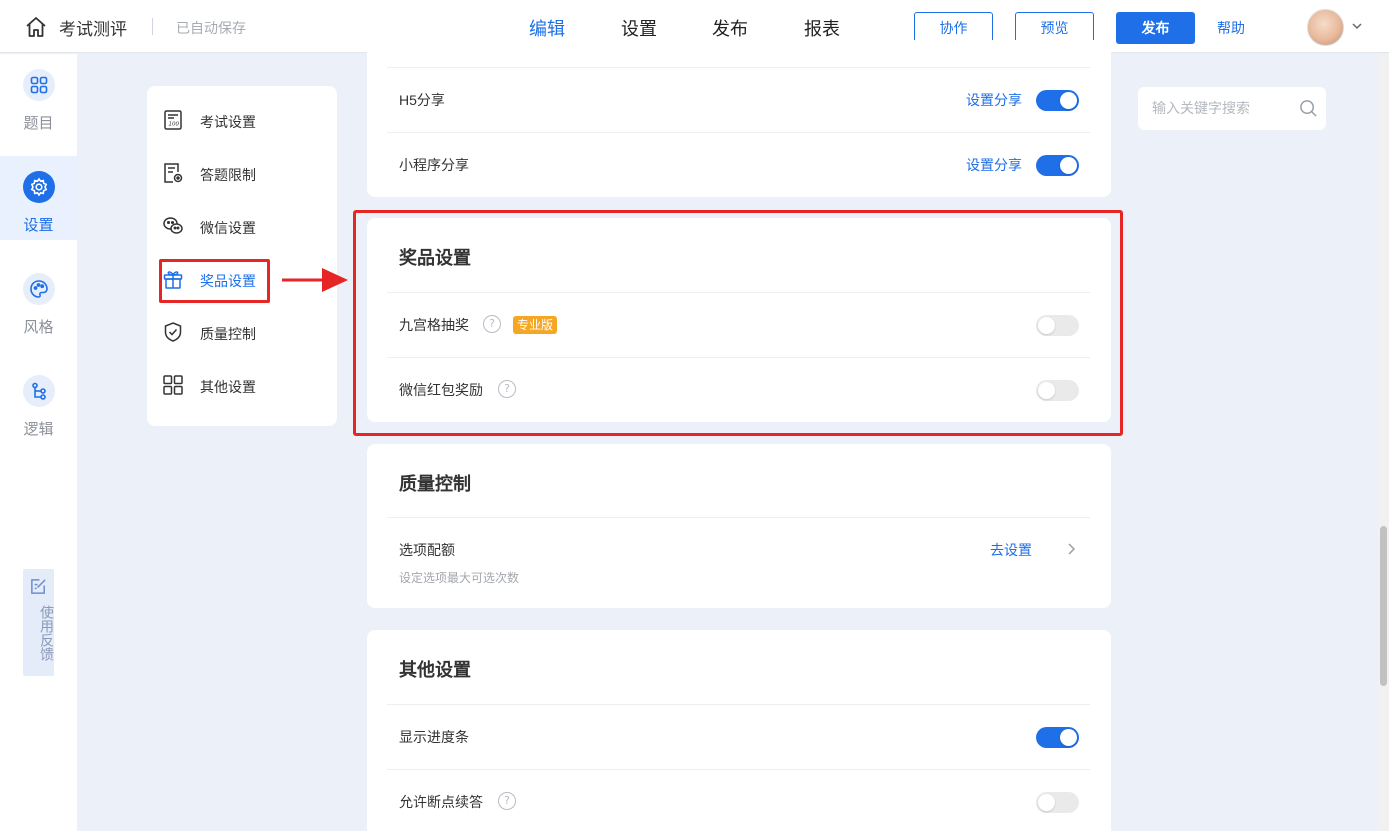 This screenshot has height=831, width=1389. I want to click on rail-label: 设置, so click(38, 225).